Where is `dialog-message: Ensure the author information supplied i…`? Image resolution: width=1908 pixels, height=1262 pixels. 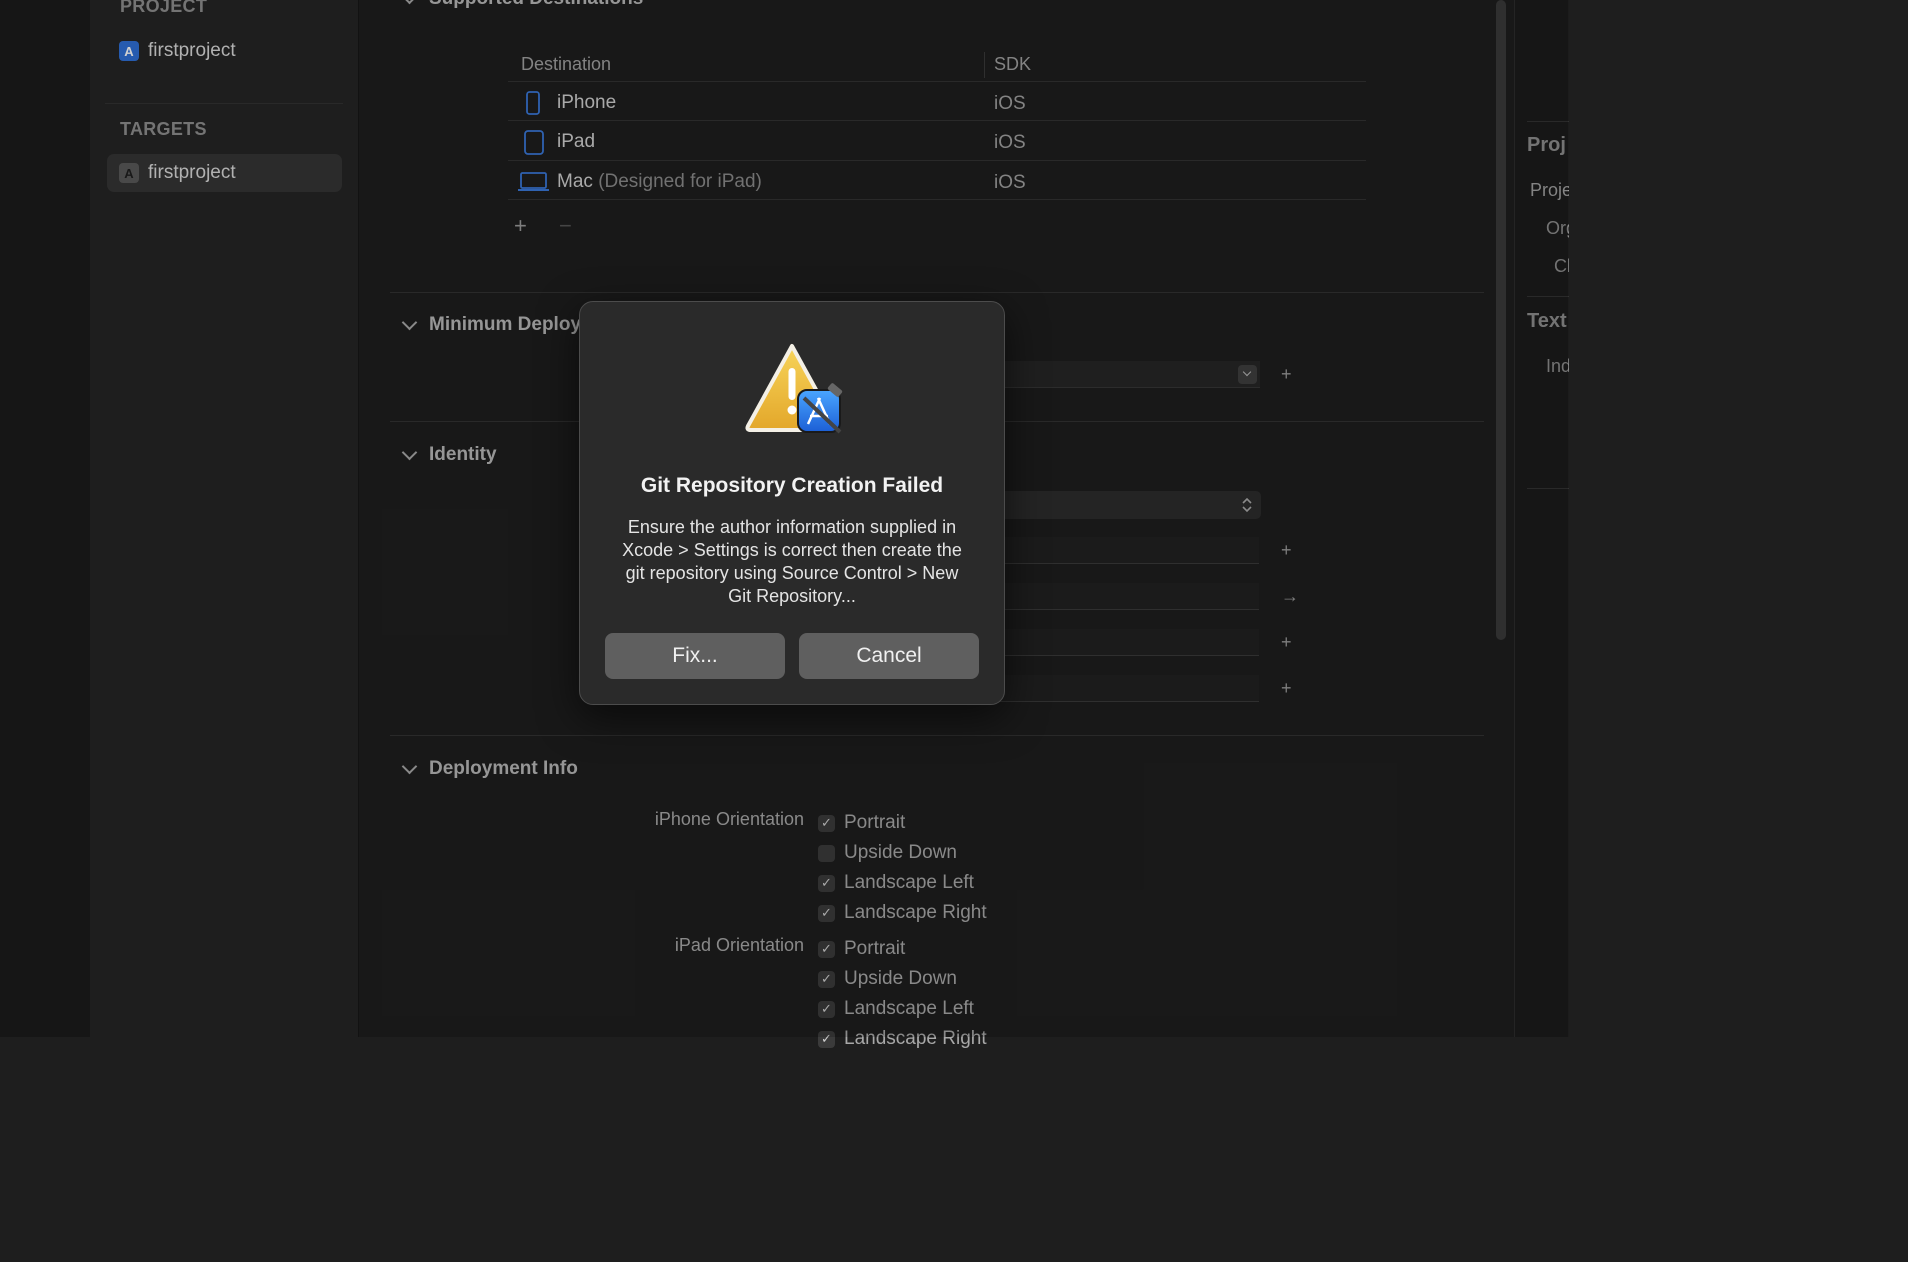
dialog-message: Ensure the author information supplied i… is located at coordinates (792, 561).